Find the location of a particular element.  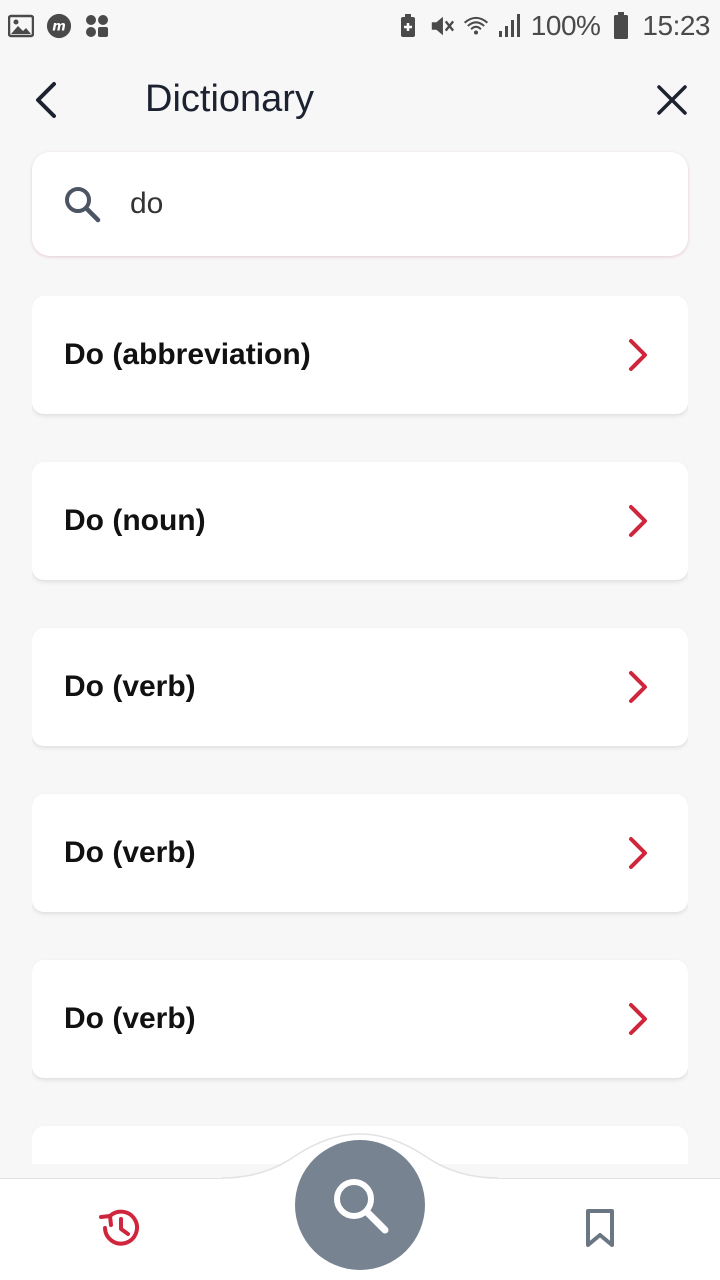

list-item: Do (noun) is located at coordinates (360, 521).